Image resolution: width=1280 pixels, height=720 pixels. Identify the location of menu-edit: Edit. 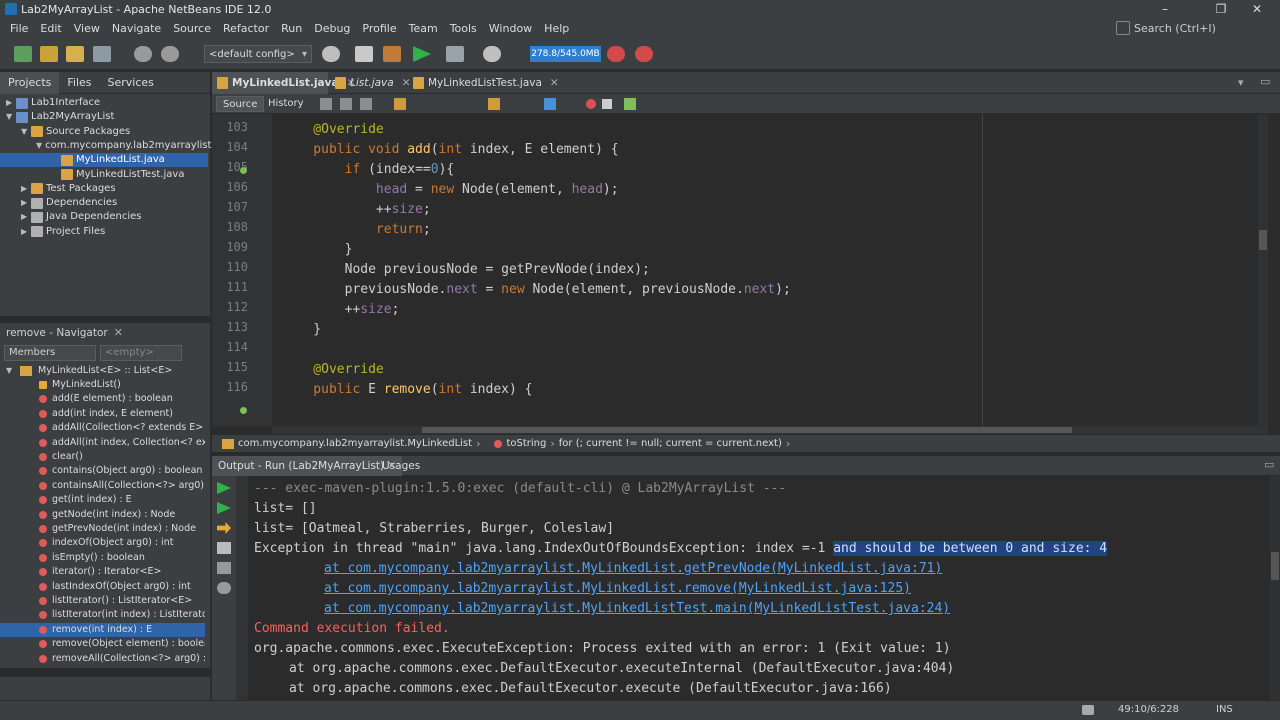
(50, 28).